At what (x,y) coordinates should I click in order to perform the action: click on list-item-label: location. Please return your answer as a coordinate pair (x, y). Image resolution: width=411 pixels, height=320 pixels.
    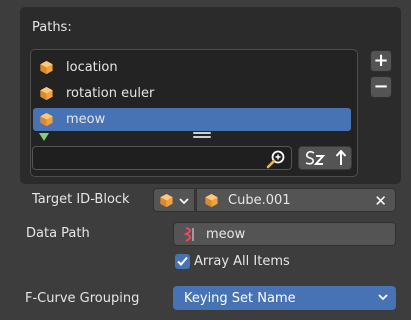
    Looking at the image, I should click on (92, 67).